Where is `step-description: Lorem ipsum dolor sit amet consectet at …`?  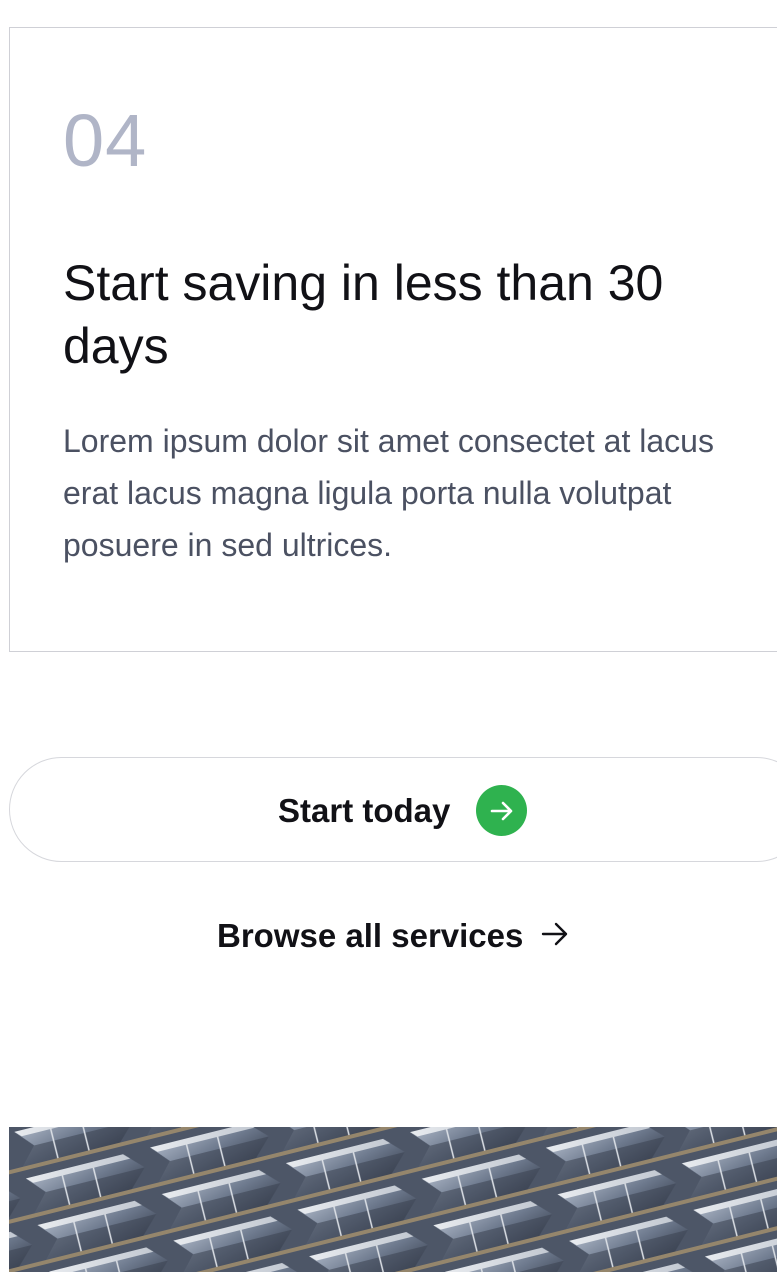
step-description: Lorem ipsum dolor sit amet consectet at … is located at coordinates (388, 493).